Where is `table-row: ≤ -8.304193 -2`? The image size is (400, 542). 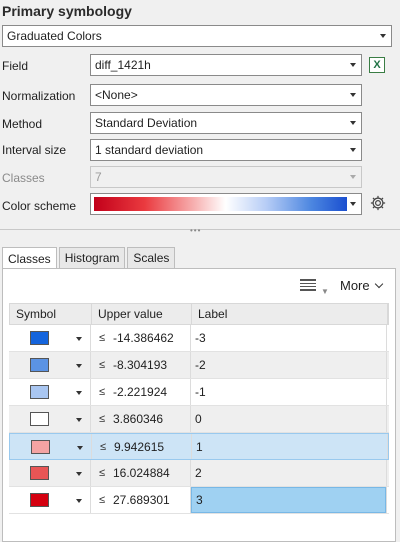
table-row: ≤ -8.304193 -2 is located at coordinates (199, 365).